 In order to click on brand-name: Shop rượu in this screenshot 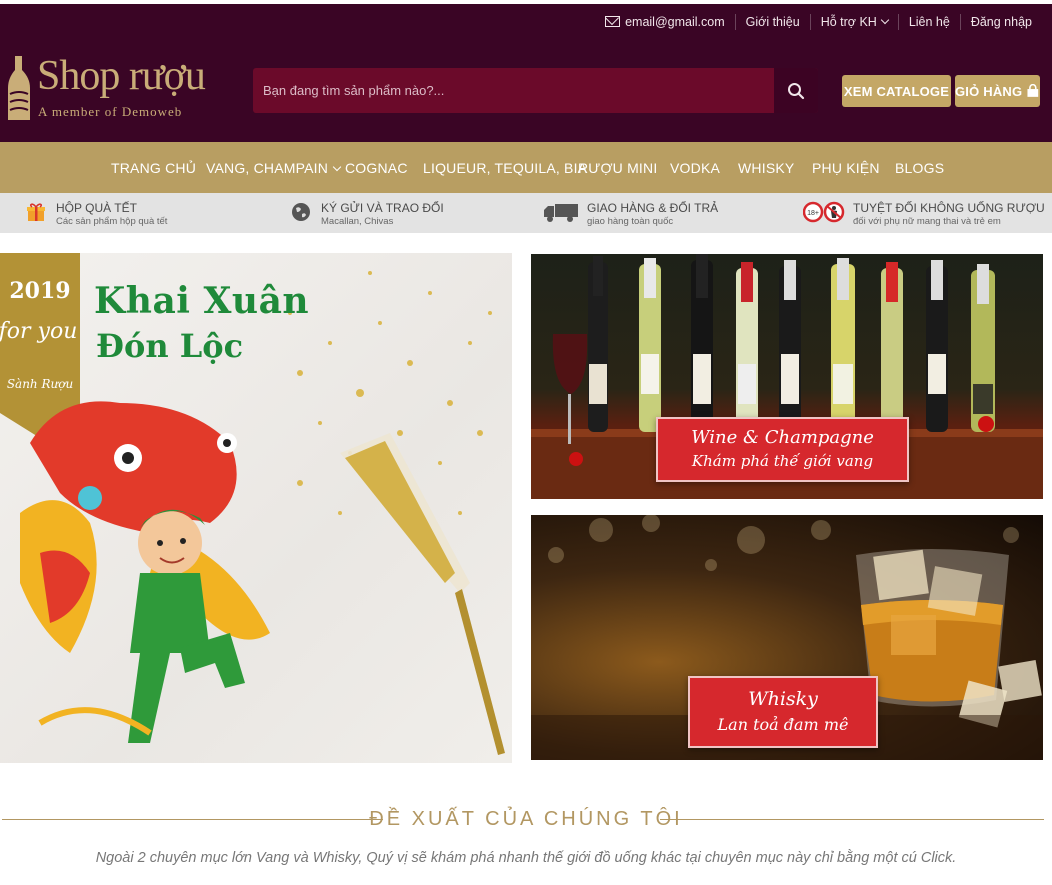, I will do `click(121, 76)`.